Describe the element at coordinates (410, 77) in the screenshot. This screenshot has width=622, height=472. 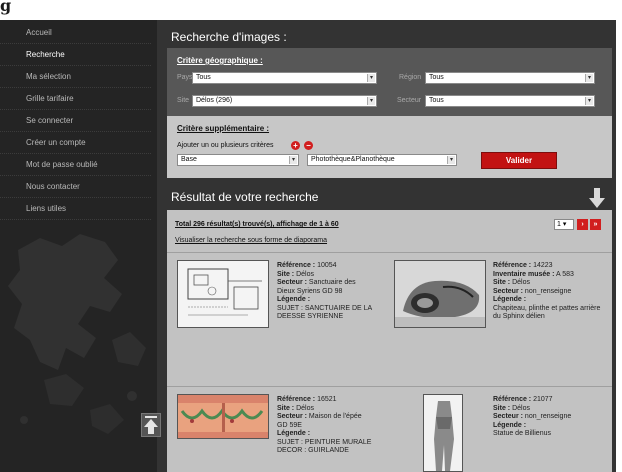
I see `region-label: Région` at that location.